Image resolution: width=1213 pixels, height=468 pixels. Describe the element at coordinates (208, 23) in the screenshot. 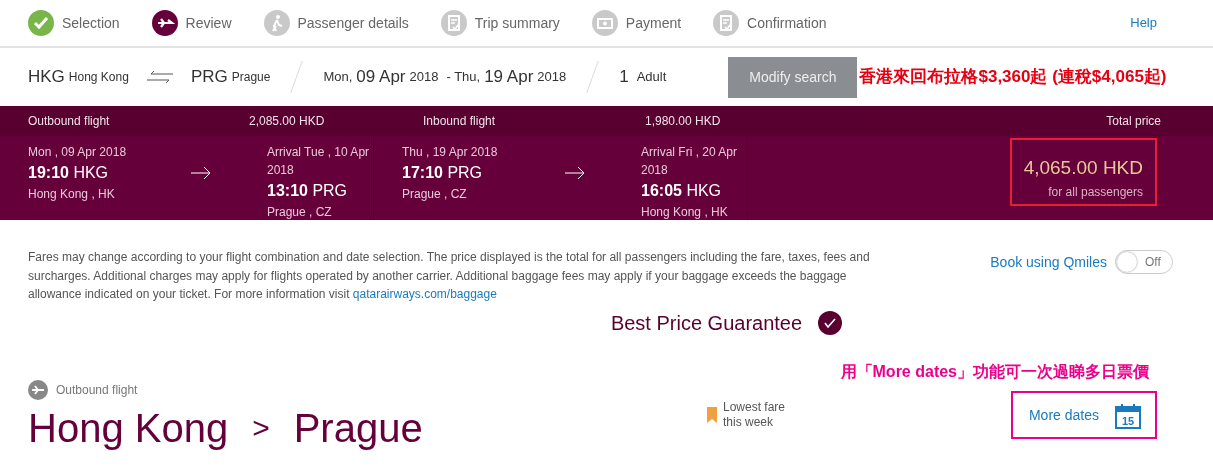

I see `step-label: Review` at that location.